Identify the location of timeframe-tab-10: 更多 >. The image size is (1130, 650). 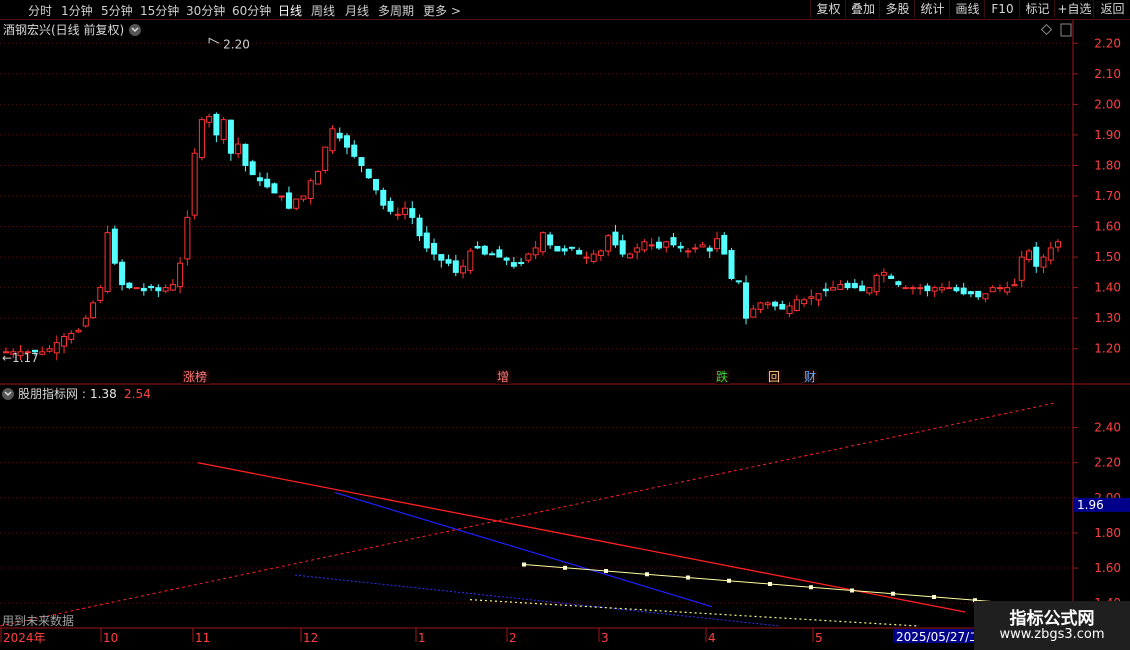
(442, 10).